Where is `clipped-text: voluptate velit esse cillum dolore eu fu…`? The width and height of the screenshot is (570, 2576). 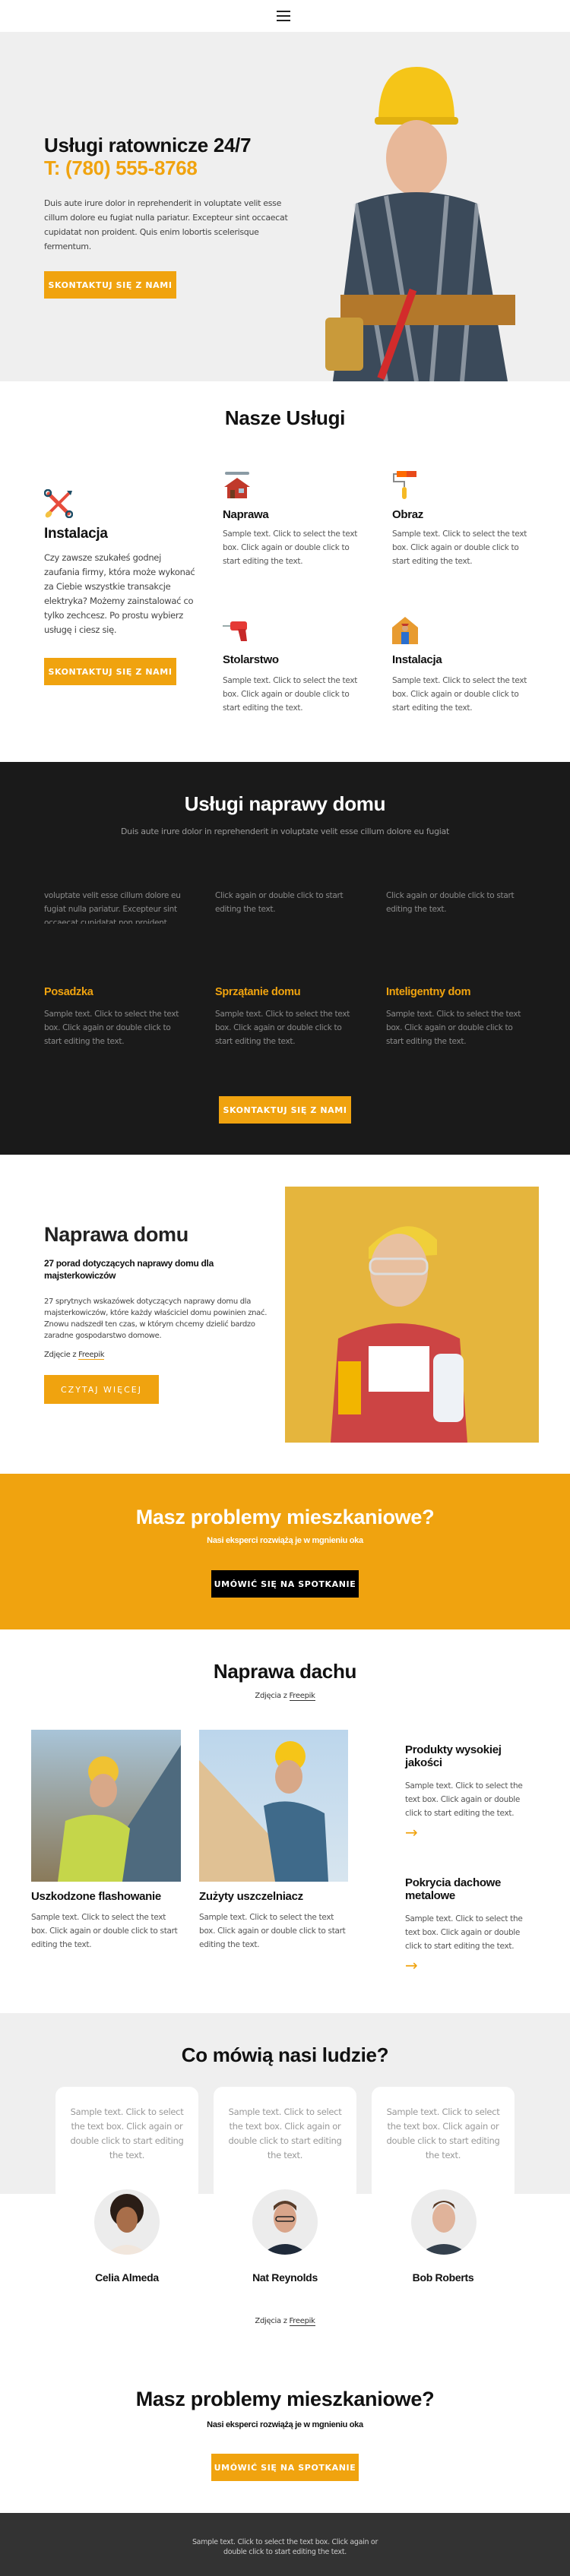 clipped-text: voluptate velit esse cillum dolore eu fu… is located at coordinates (113, 907).